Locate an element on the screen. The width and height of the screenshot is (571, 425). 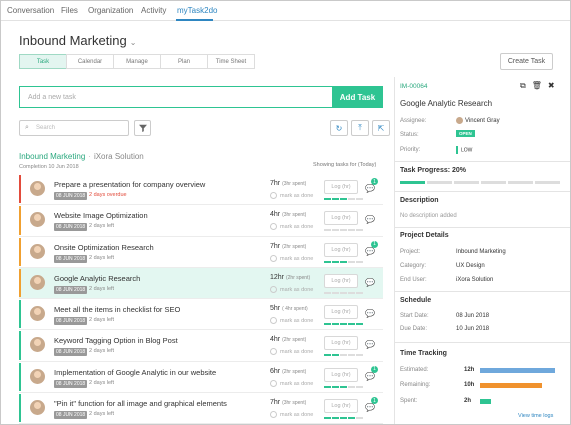
chevron-down-icon: ⌄ is located at coordinates (133, 42).